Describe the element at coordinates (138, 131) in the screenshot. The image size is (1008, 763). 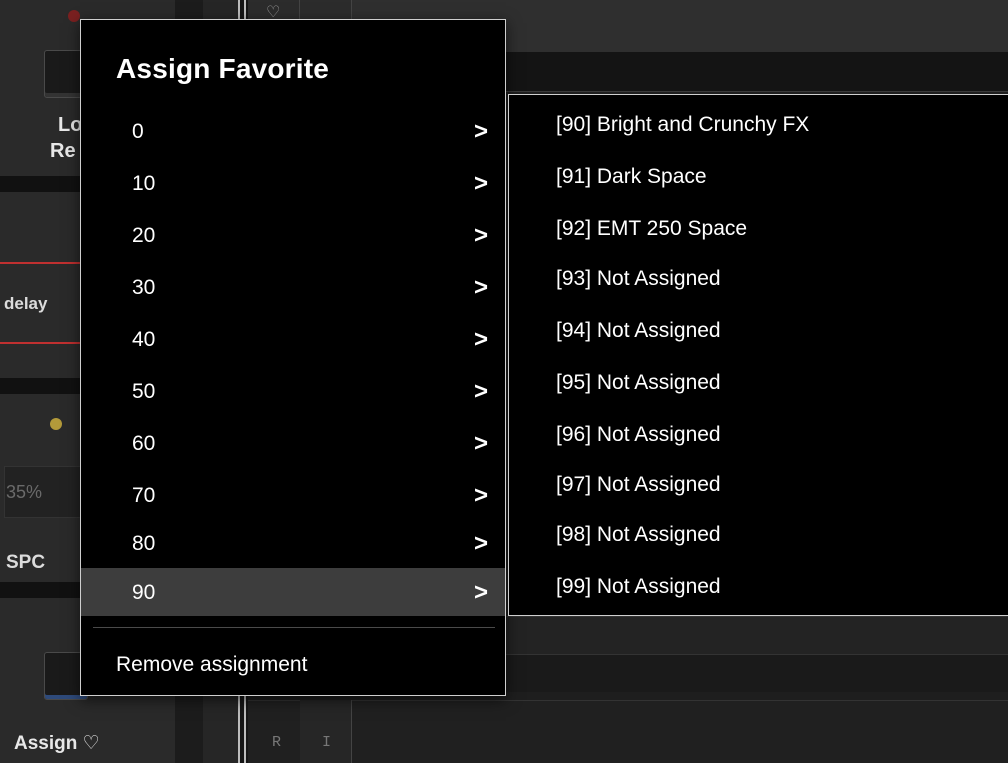
I see `menu-item-label: 0` at that location.